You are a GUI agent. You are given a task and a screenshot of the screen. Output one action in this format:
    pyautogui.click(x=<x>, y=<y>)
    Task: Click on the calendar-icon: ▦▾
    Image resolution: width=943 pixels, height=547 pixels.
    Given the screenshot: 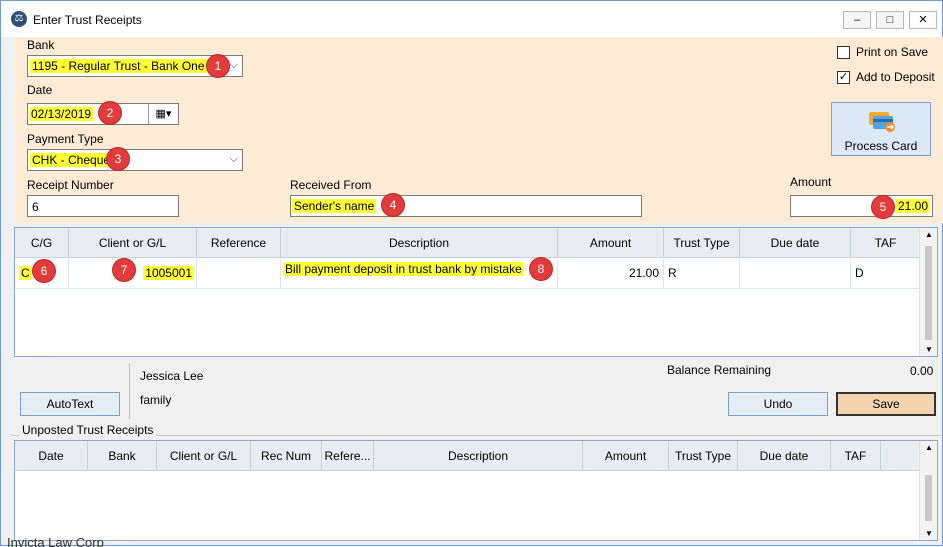 What is the action you would take?
    pyautogui.click(x=163, y=114)
    